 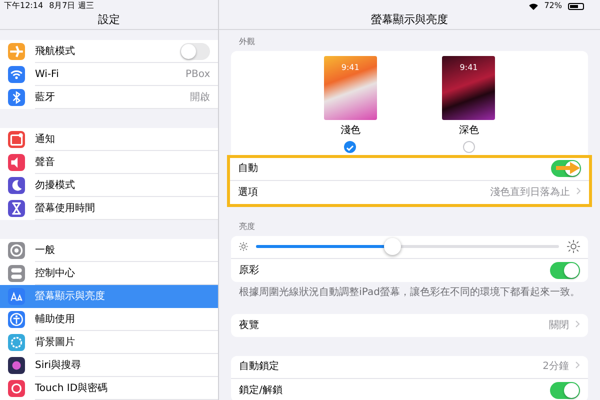 I want to click on row-label: 自動鎖定, so click(x=259, y=367).